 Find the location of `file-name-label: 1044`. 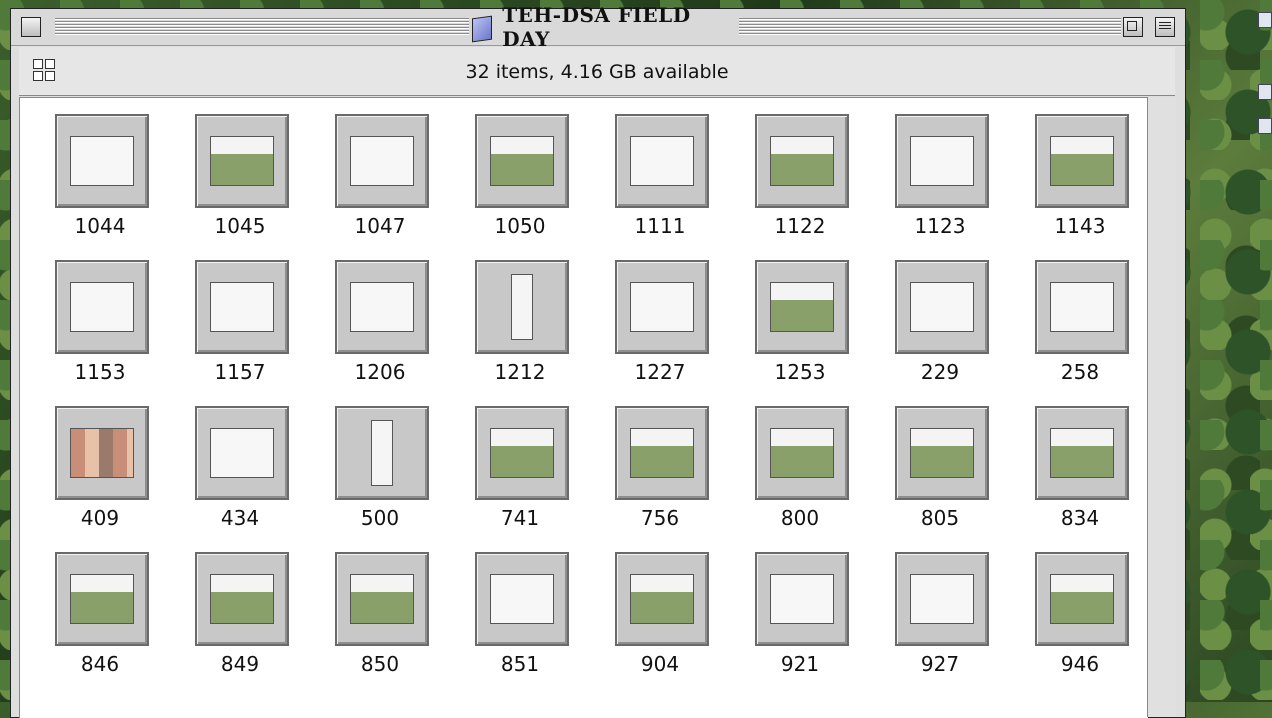

file-name-label: 1044 is located at coordinates (100, 226).